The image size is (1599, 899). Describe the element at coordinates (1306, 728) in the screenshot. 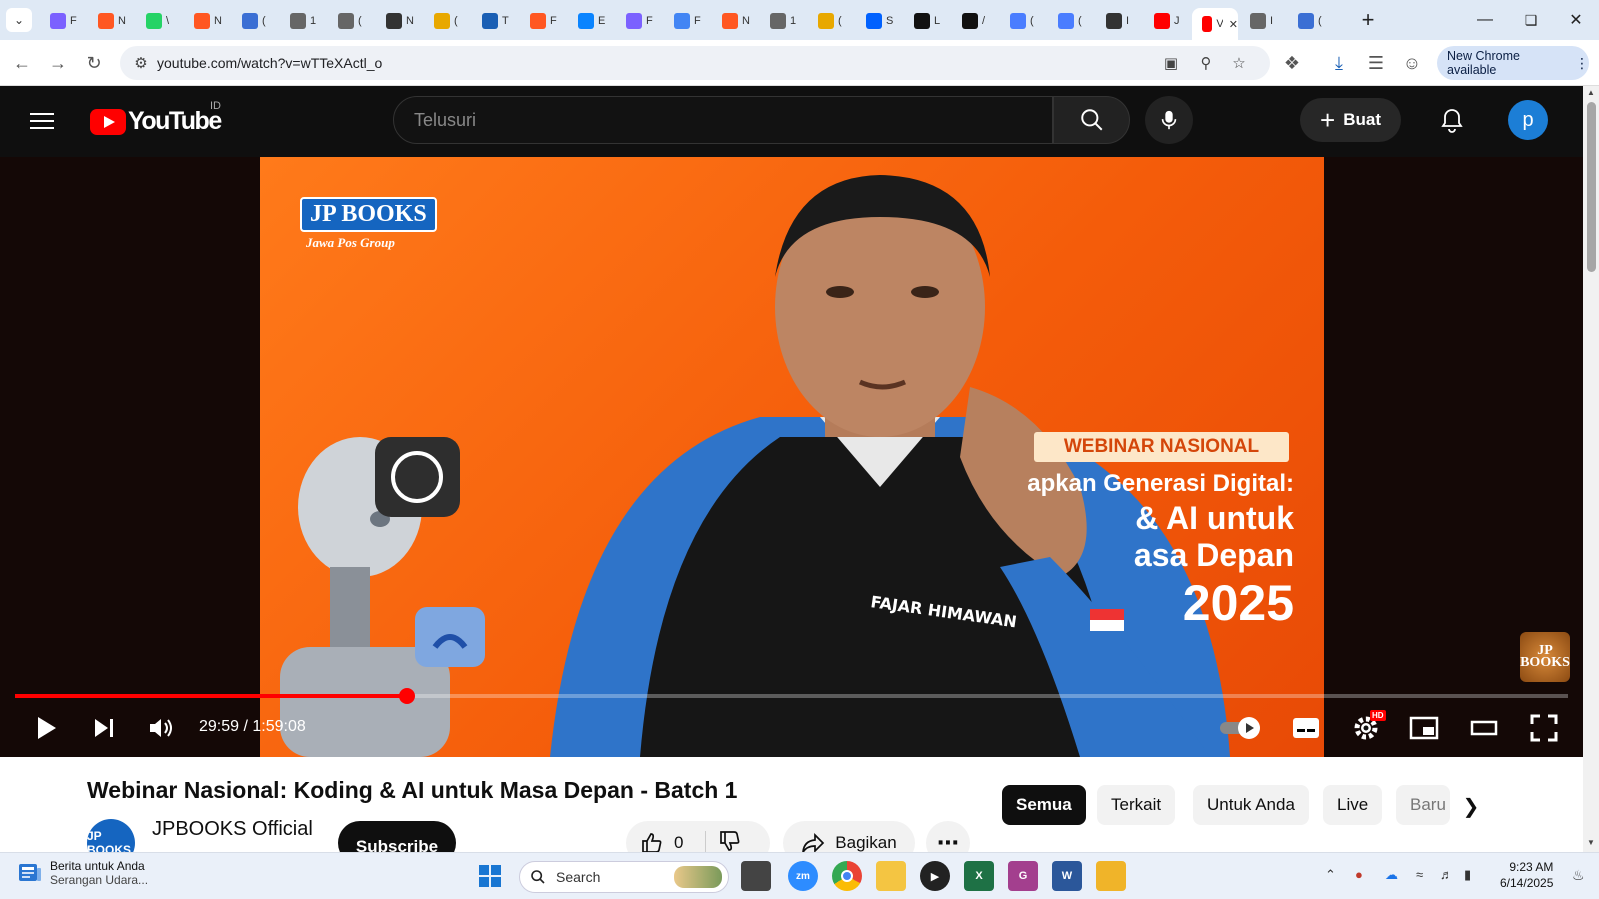

I see `subtitles-button` at that location.